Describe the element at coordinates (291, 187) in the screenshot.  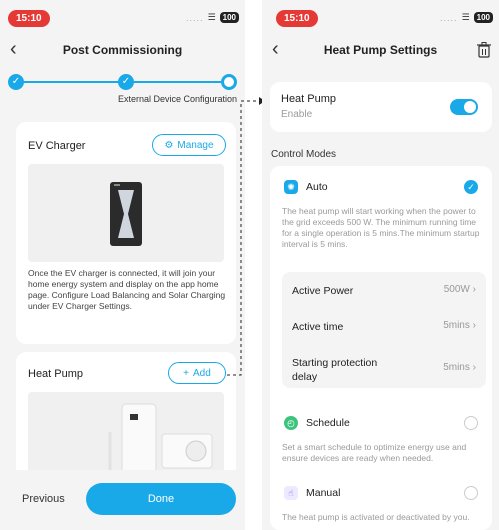
I see `auto-mode-icon: ✺` at that location.